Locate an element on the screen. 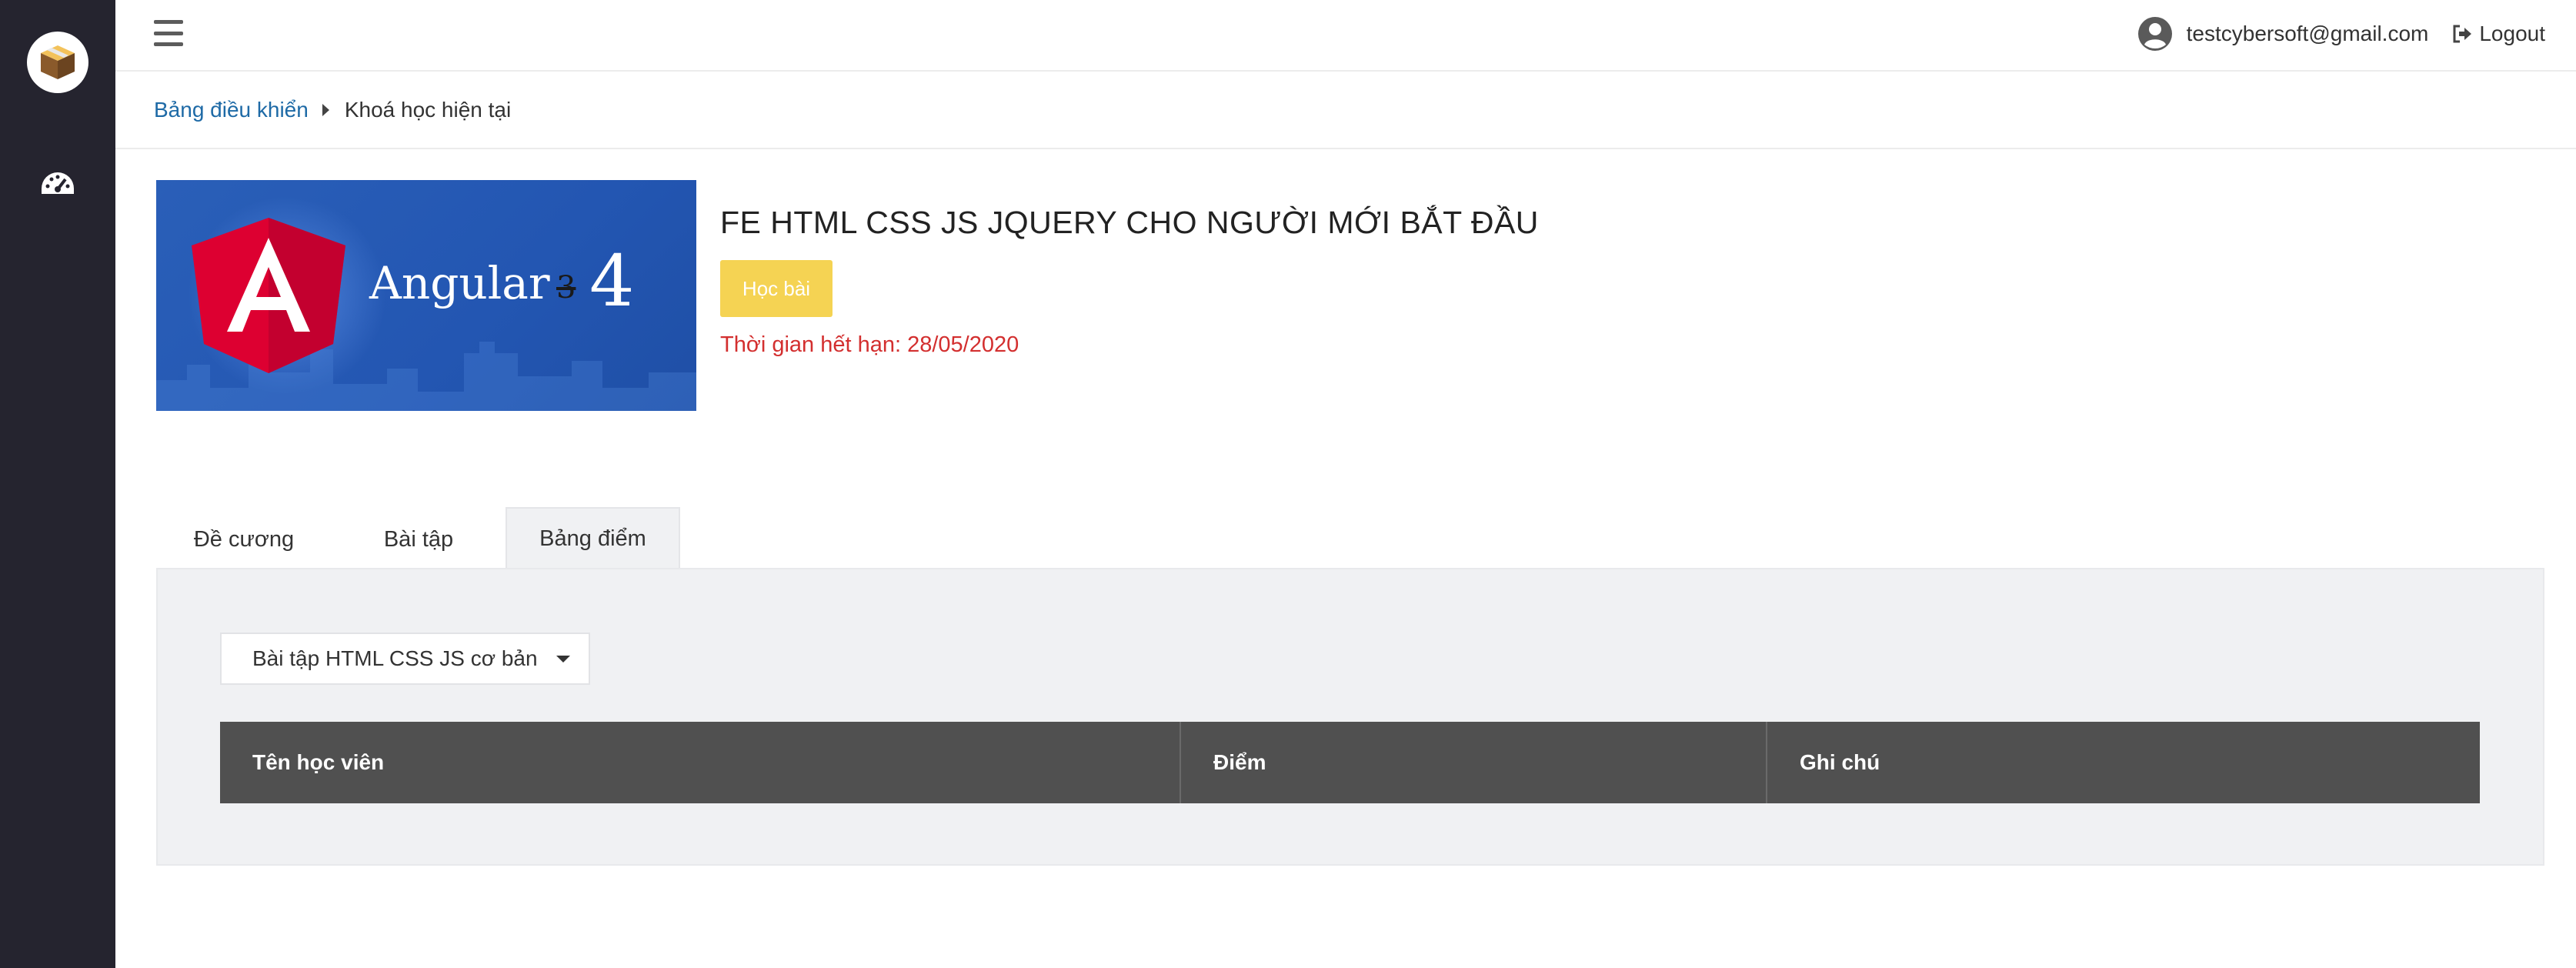 The width and height of the screenshot is (2576, 968). topbar: testcybersoft@gmail.com Logout is located at coordinates (1345, 36).